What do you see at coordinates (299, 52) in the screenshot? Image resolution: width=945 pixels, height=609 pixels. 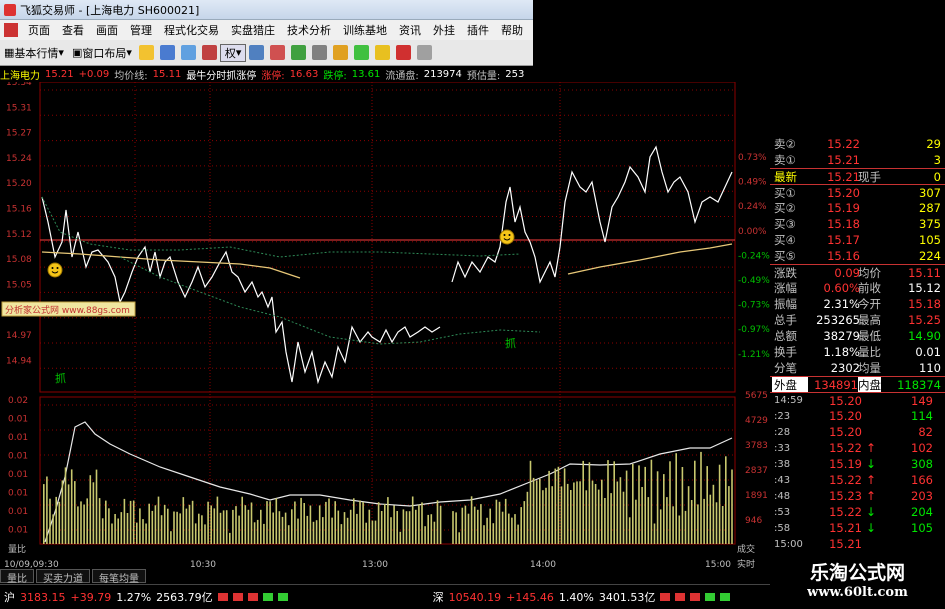 I see `table-icon` at bounding box center [299, 52].